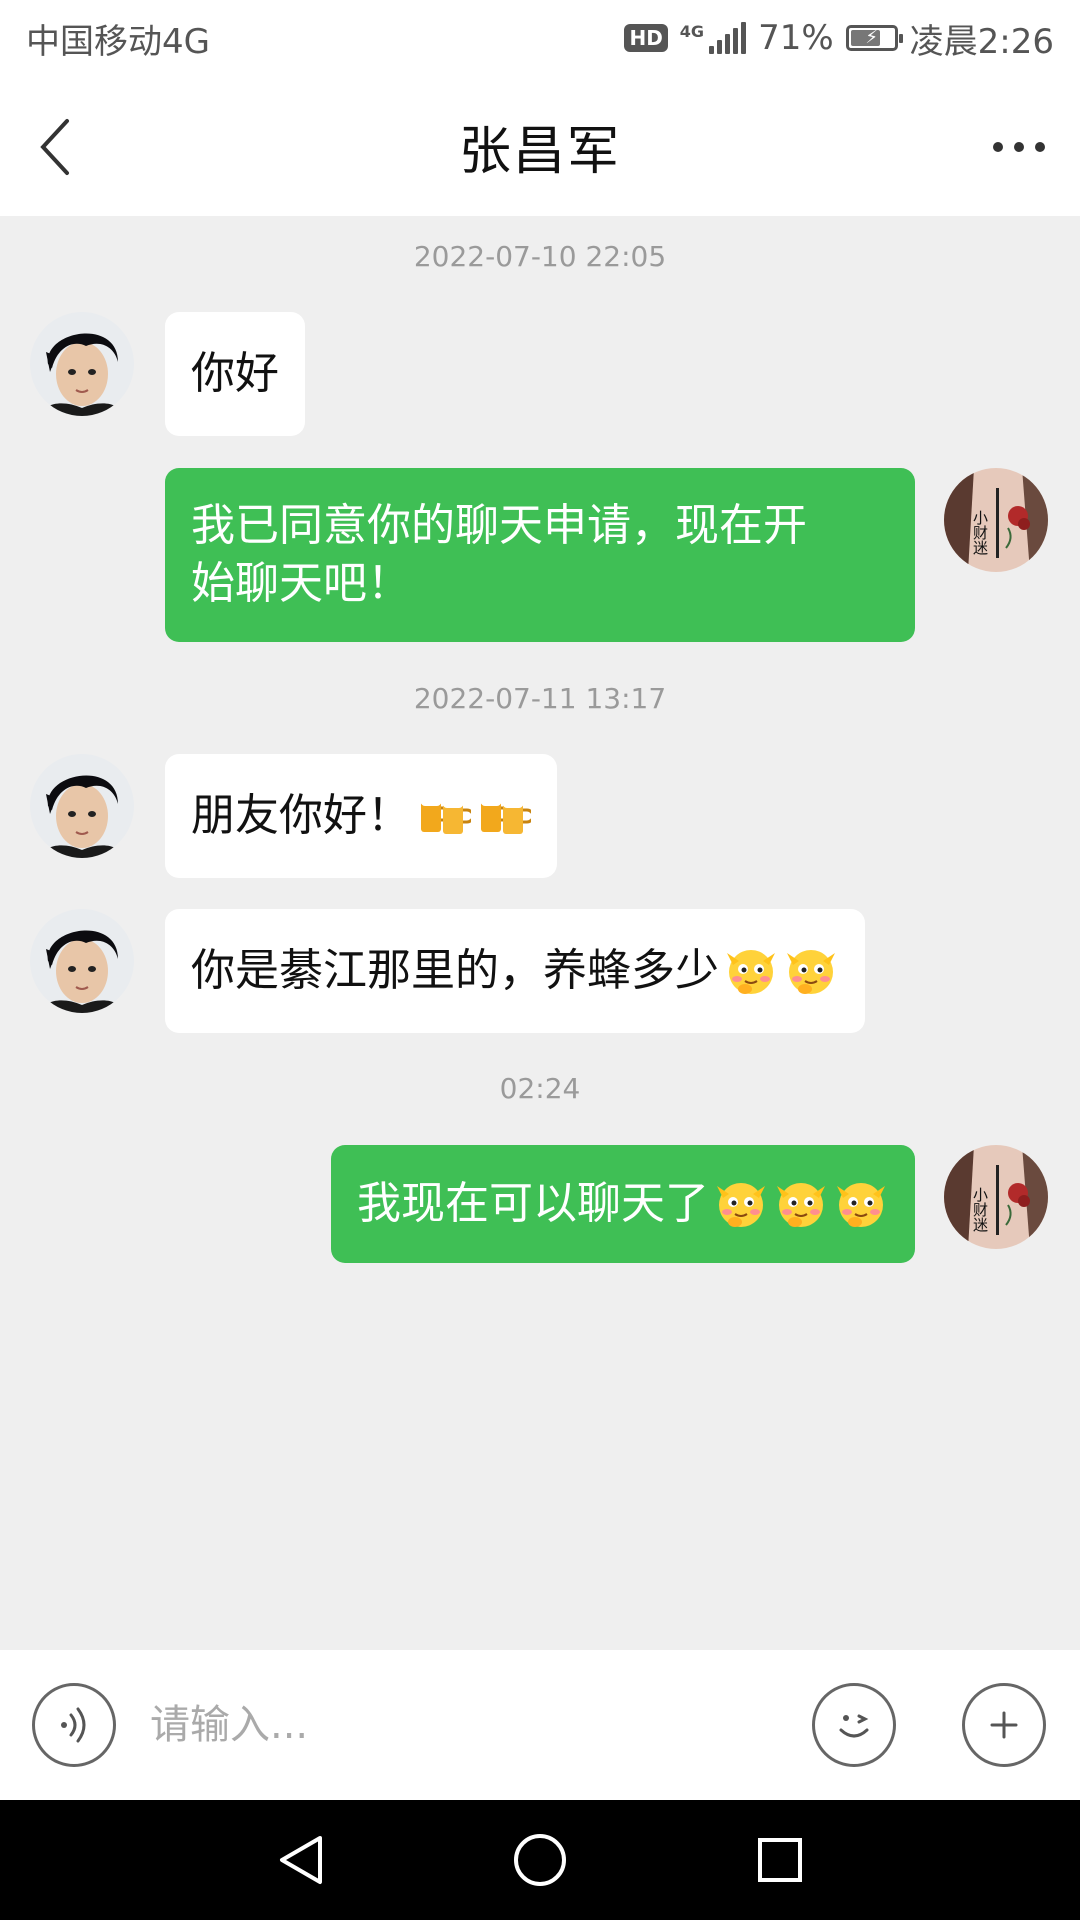 The image size is (1080, 1920). I want to click on message-text-line: 我已同意你的聊天申请，现在开, so click(499, 525).